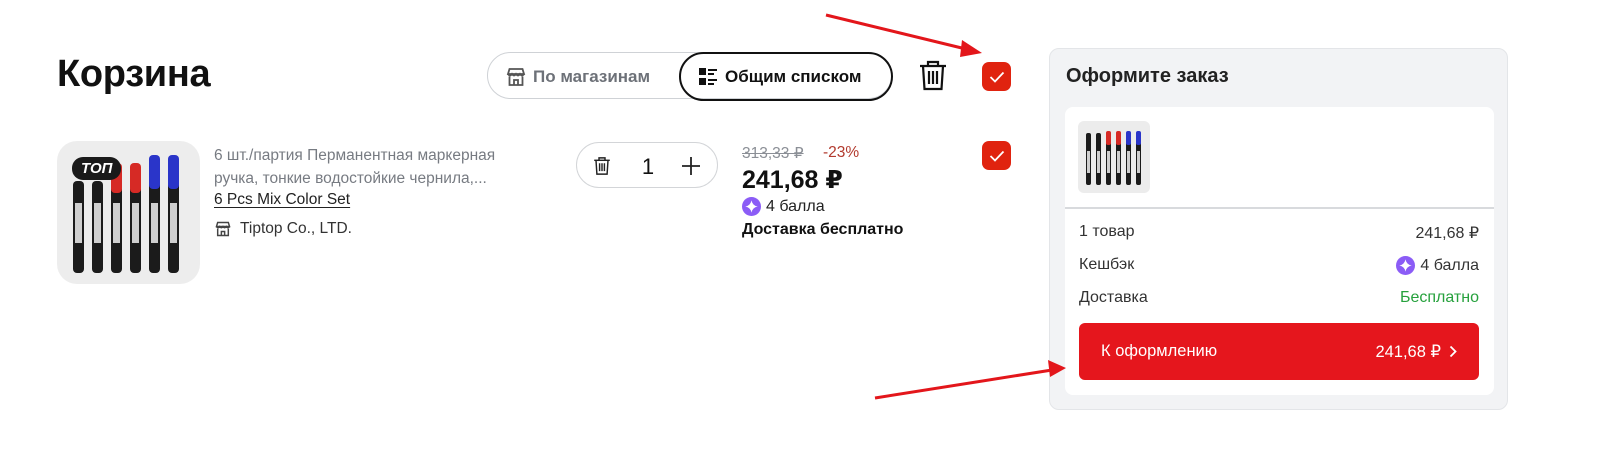 The width and height of the screenshot is (1600, 465). Describe the element at coordinates (841, 152) in the screenshot. I see `discount-badge: -23%` at that location.